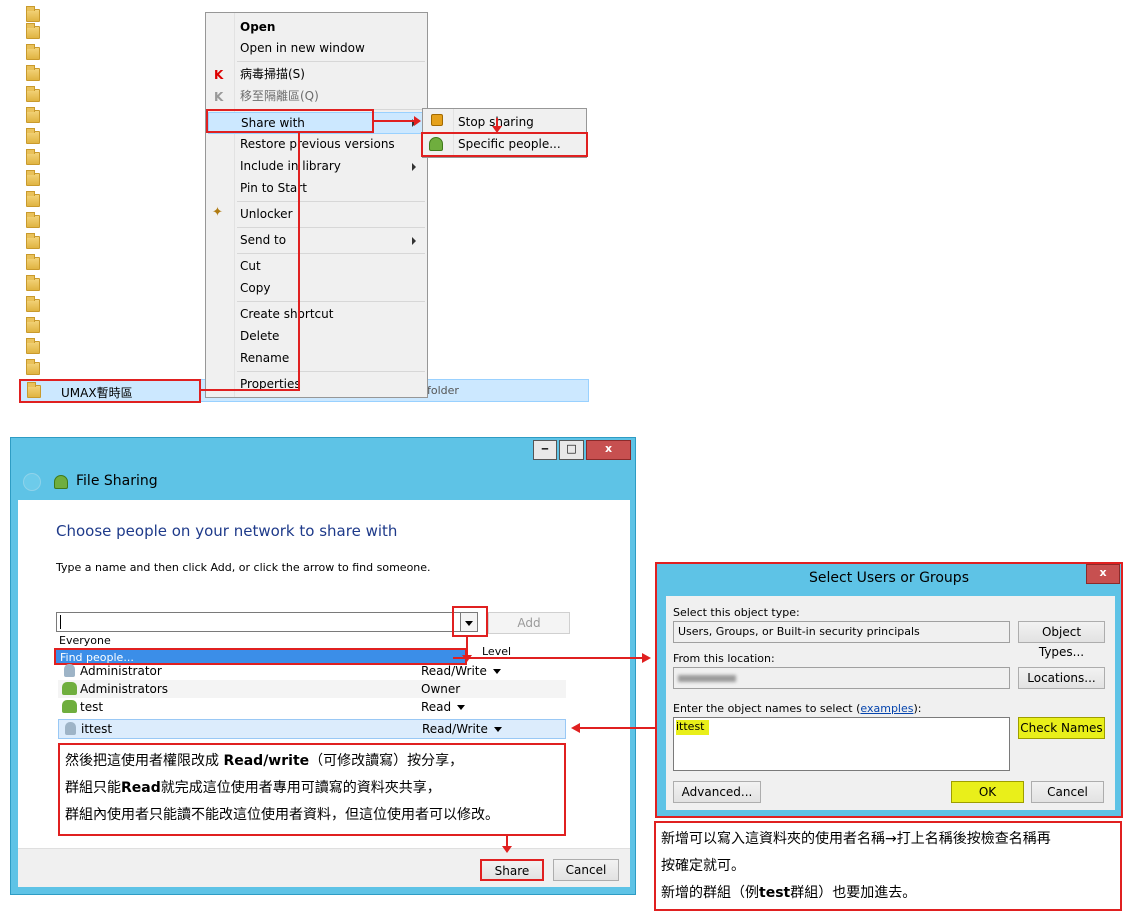  I want to click on menu-item-unlocker: Unlocker, so click(266, 214).